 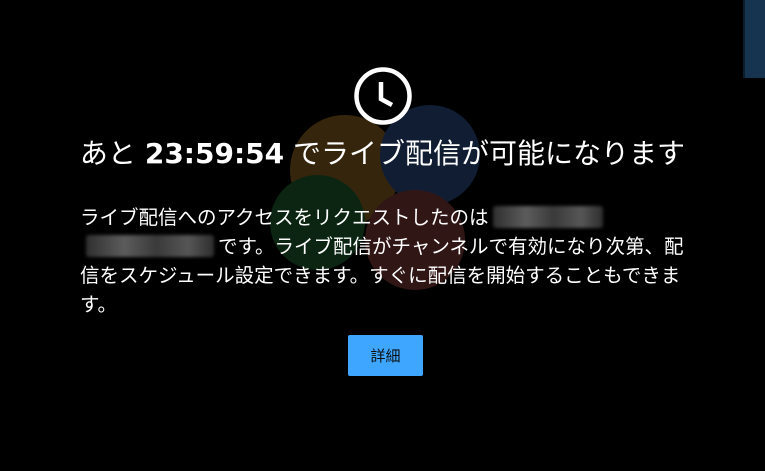 I want to click on countdown-title: あと 23:59:54 でライブ配信が可能になります, so click(x=382, y=154).